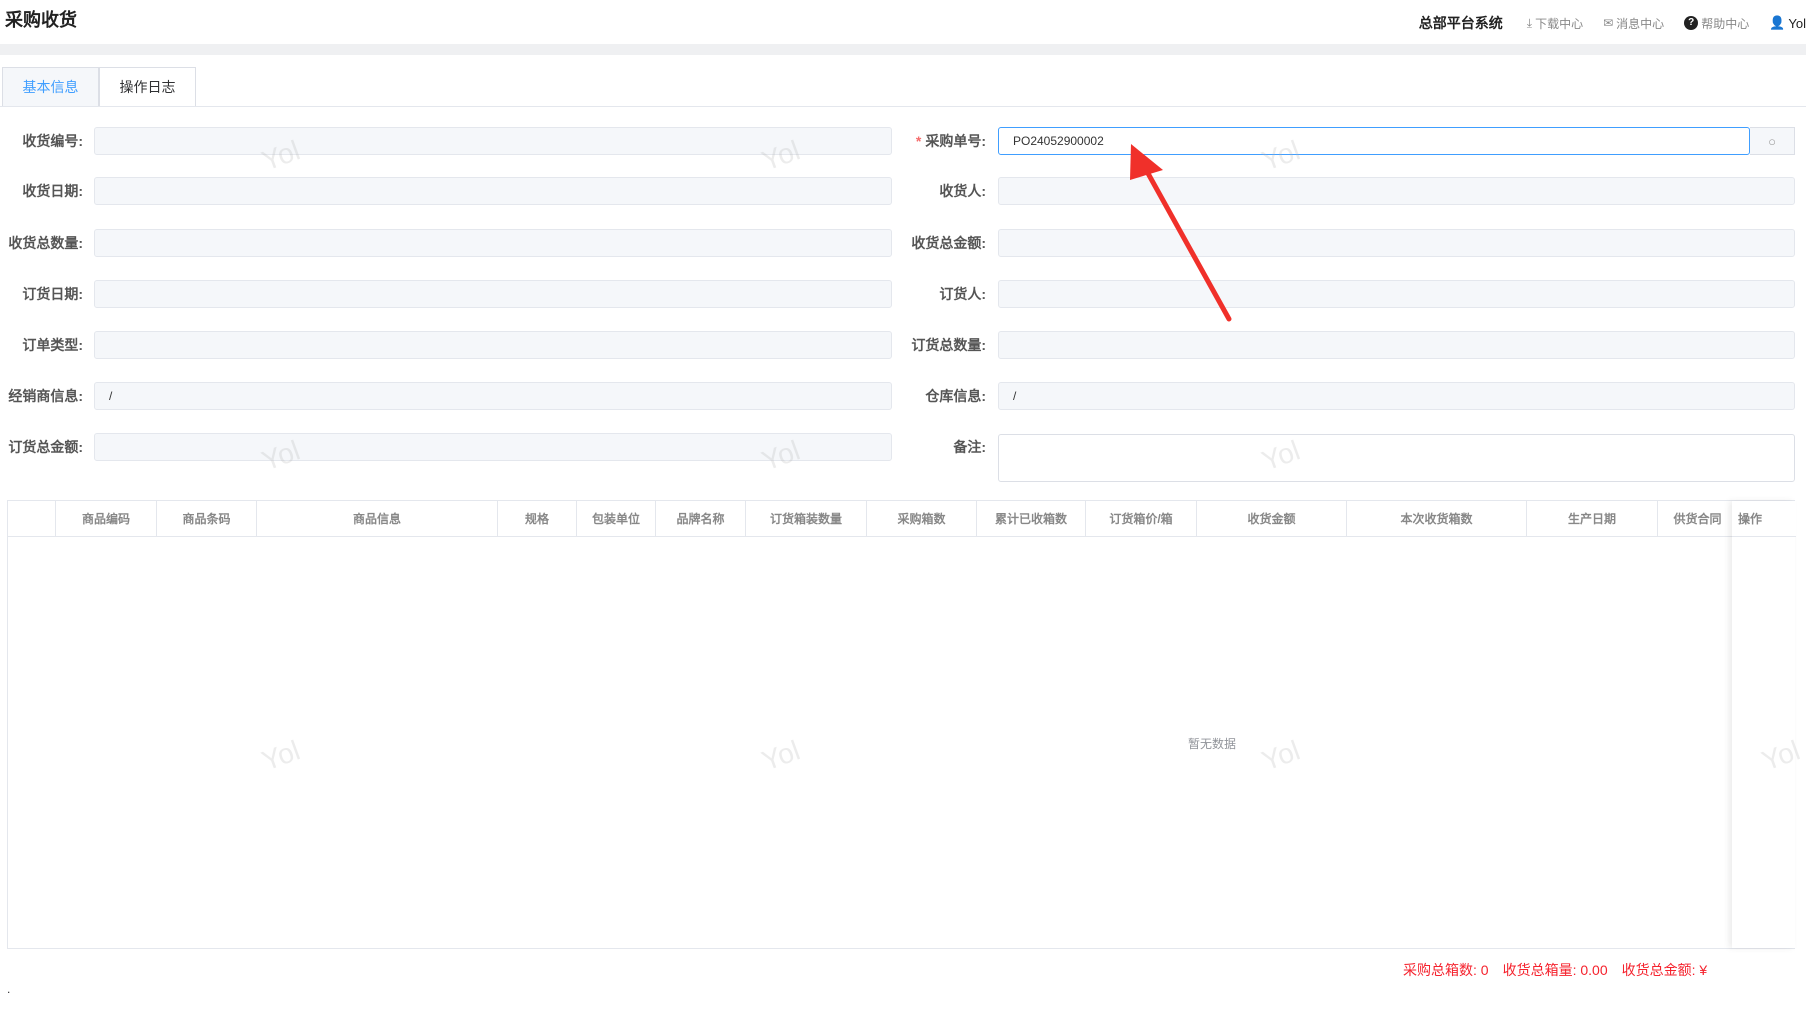  Describe the element at coordinates (1396, 191) in the screenshot. I see `receiver-field` at that location.